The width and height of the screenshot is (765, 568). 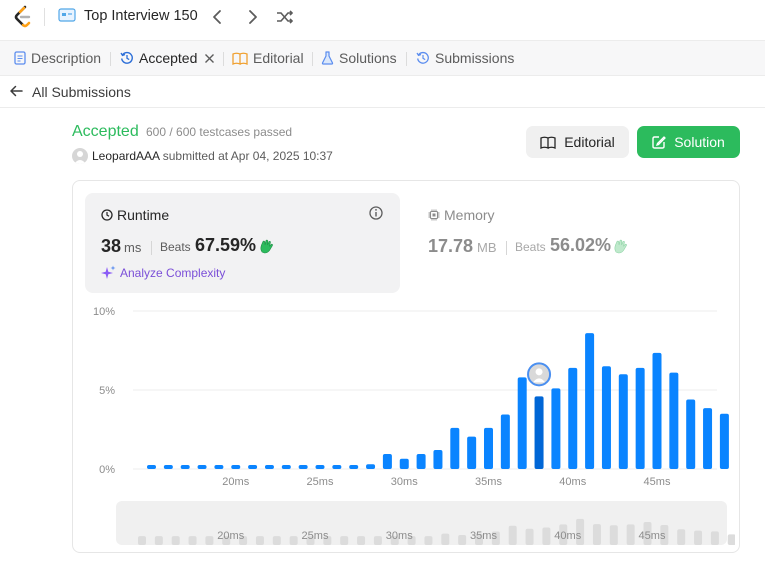 I want to click on tab-description-label: Description, so click(x=66, y=58).